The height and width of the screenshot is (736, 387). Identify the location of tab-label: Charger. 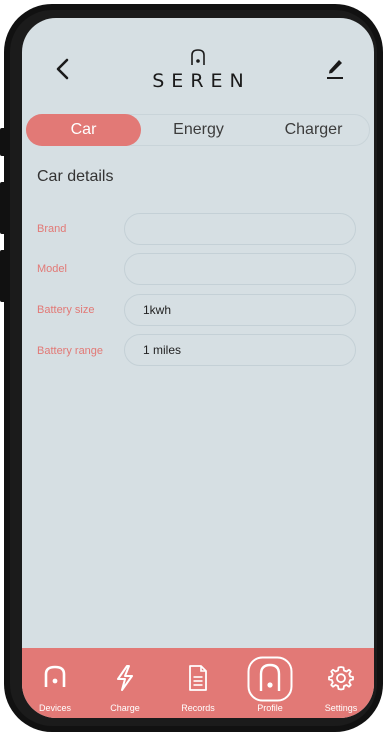
(313, 129).